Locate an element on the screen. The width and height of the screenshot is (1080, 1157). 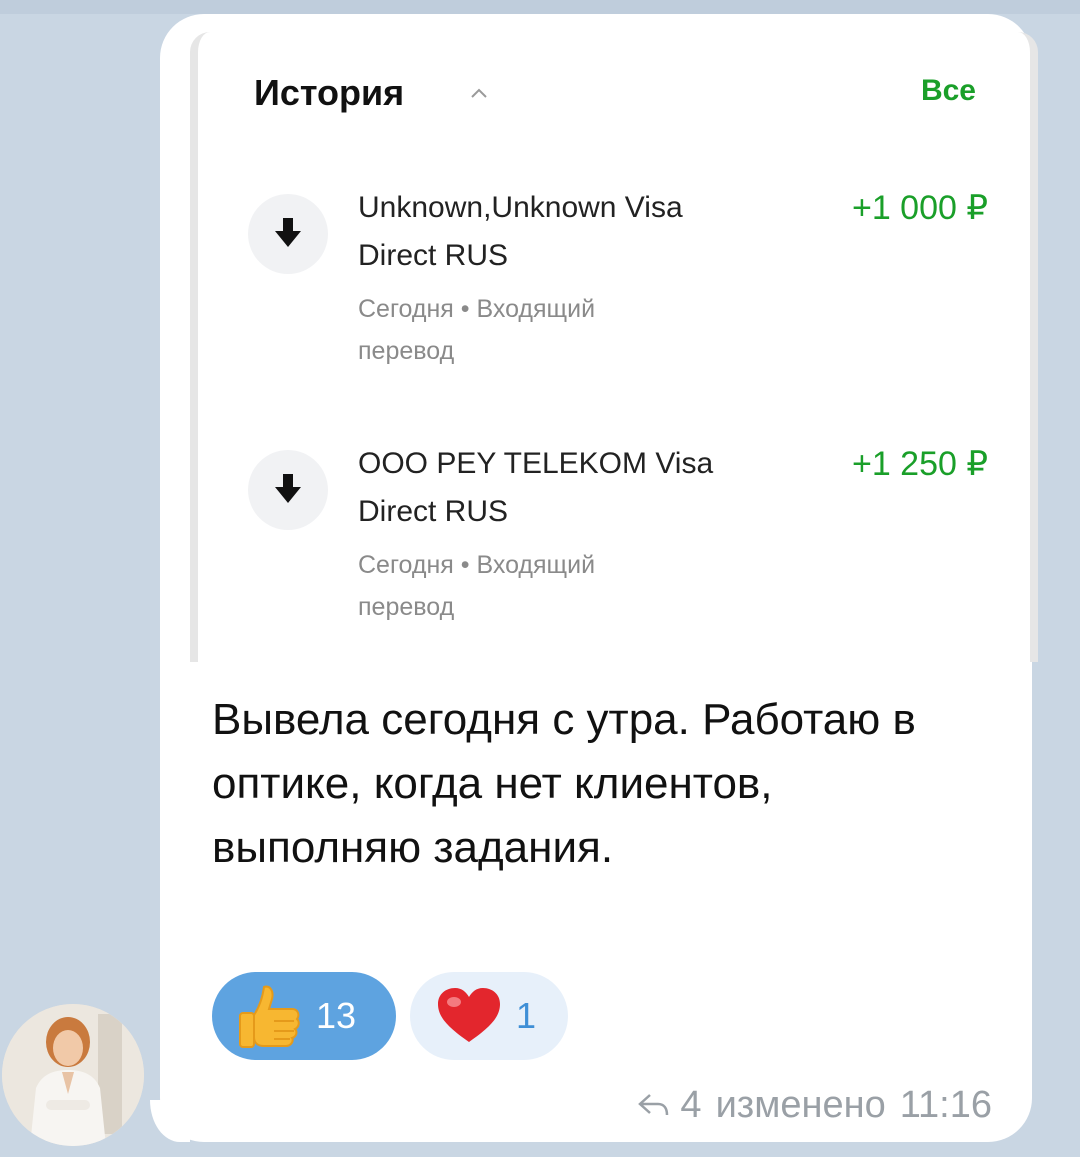
message-footer: 4 изменено 11:16 is located at coordinates (814, 1105).